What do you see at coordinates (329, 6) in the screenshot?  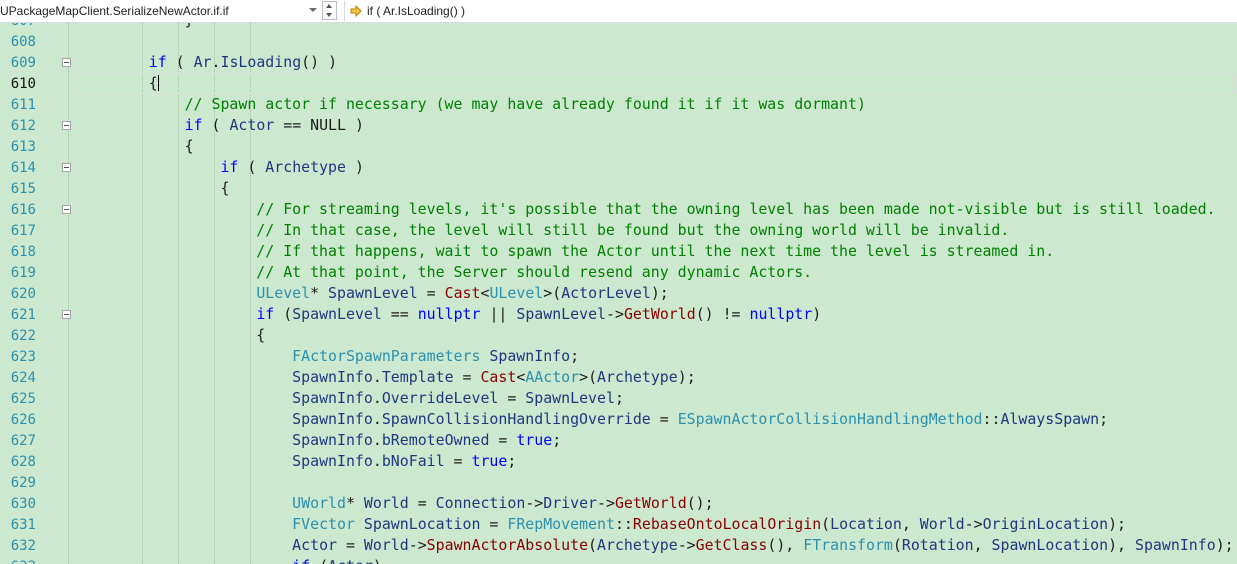 I see `arrow-up-icon` at bounding box center [329, 6].